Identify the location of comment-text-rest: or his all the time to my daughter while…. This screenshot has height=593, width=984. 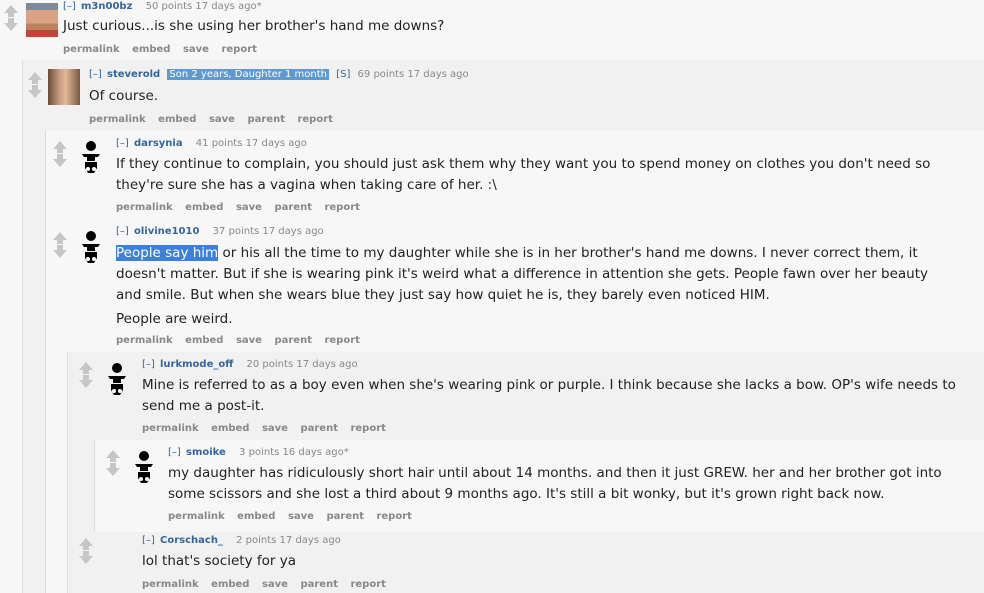
(522, 274).